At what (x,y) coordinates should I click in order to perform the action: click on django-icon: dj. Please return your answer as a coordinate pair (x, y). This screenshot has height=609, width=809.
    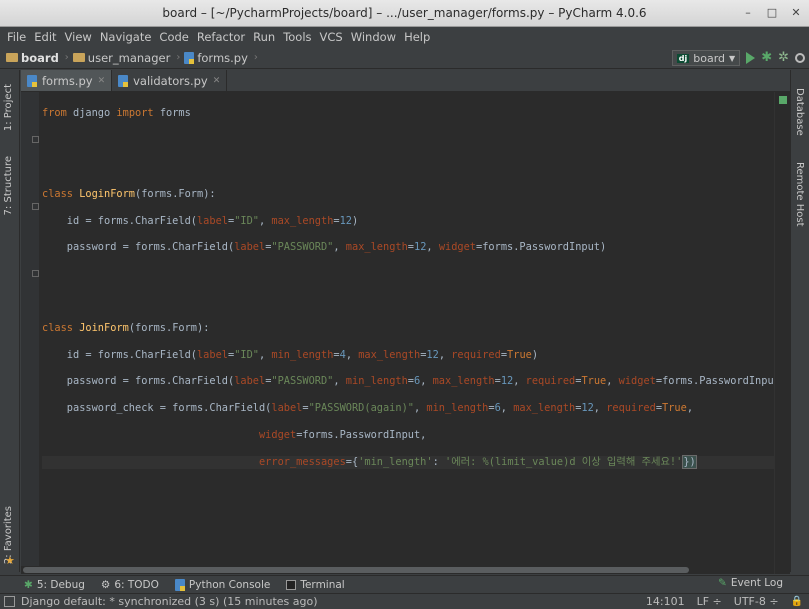
    Looking at the image, I should click on (683, 58).